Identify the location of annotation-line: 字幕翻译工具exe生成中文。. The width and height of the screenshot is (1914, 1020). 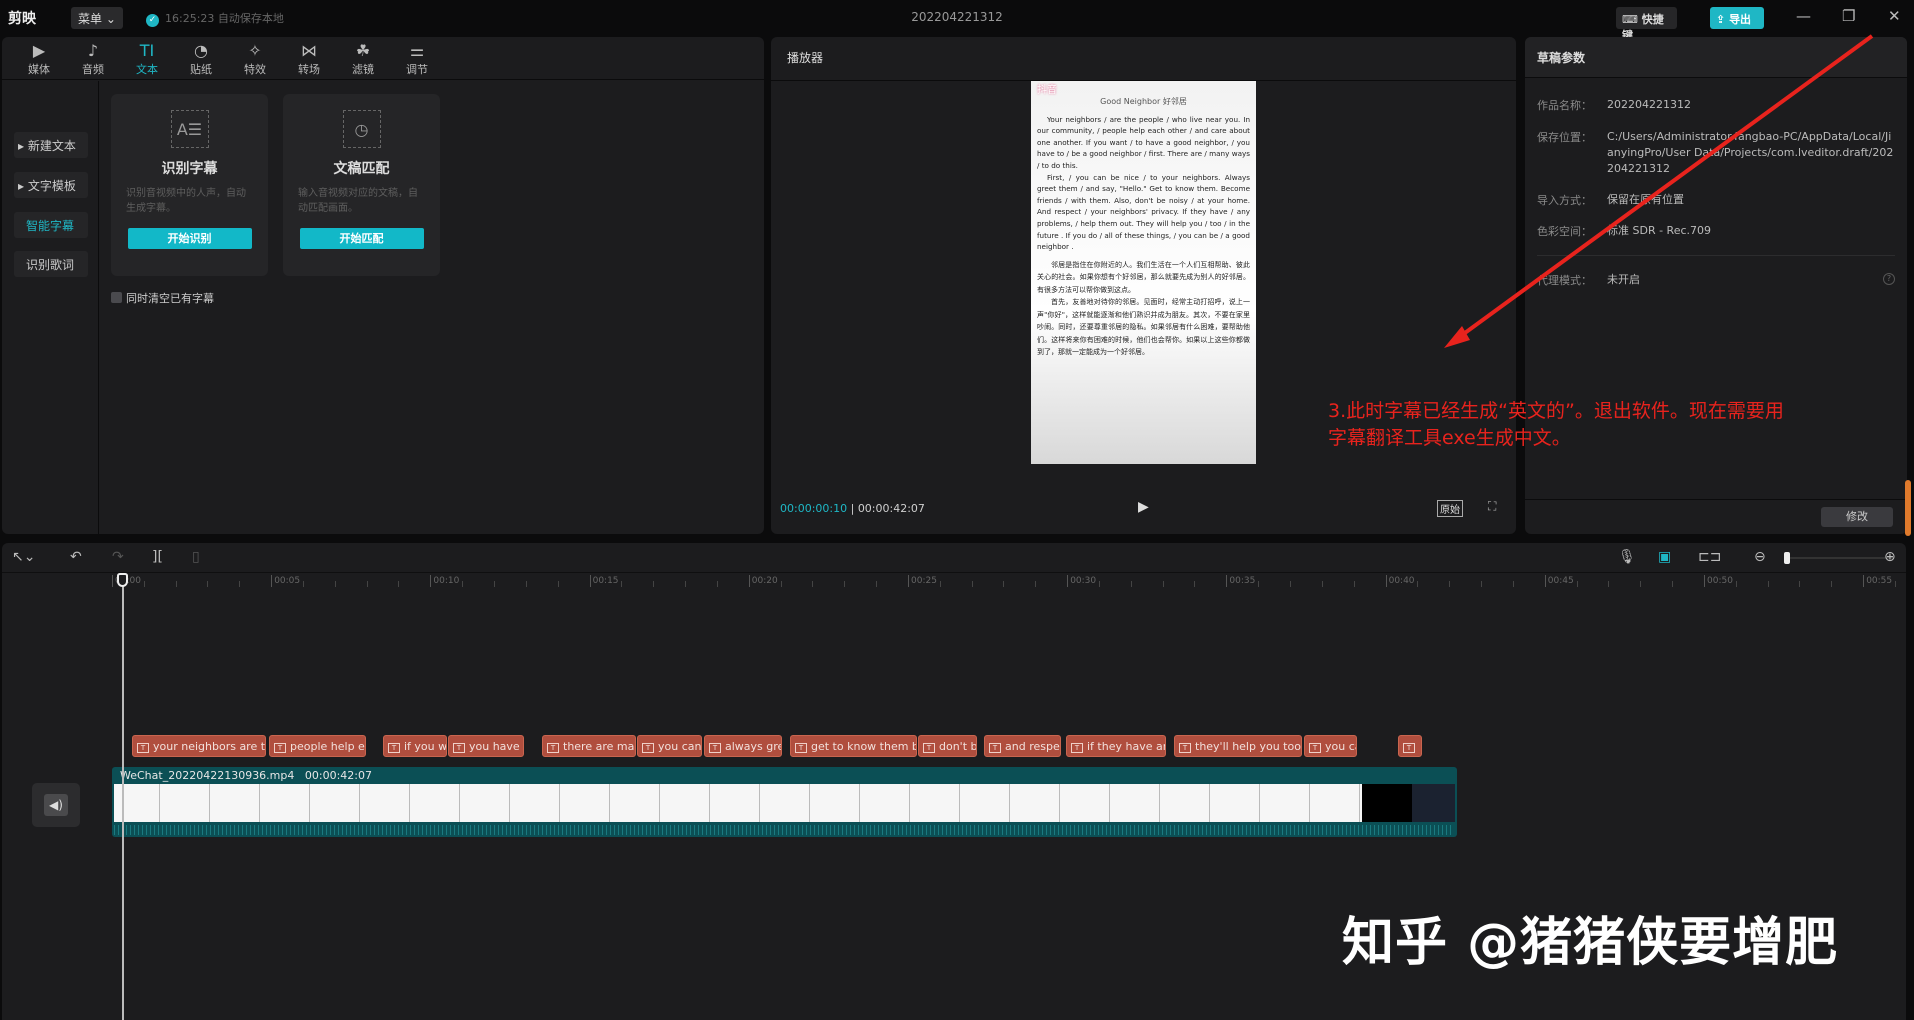
(1449, 438).